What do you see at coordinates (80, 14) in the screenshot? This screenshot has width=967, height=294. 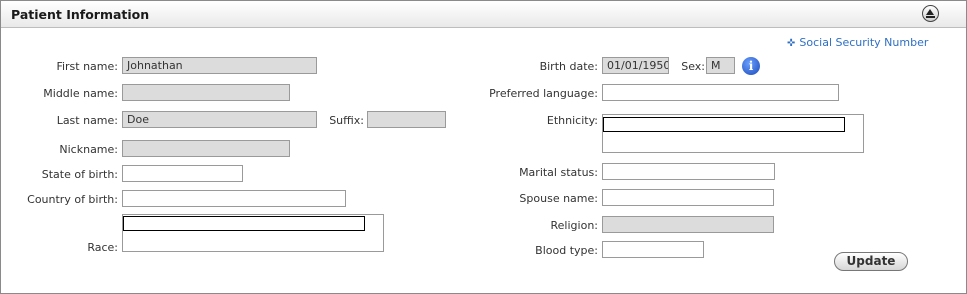 I see `panel-title: Patient Information` at bounding box center [80, 14].